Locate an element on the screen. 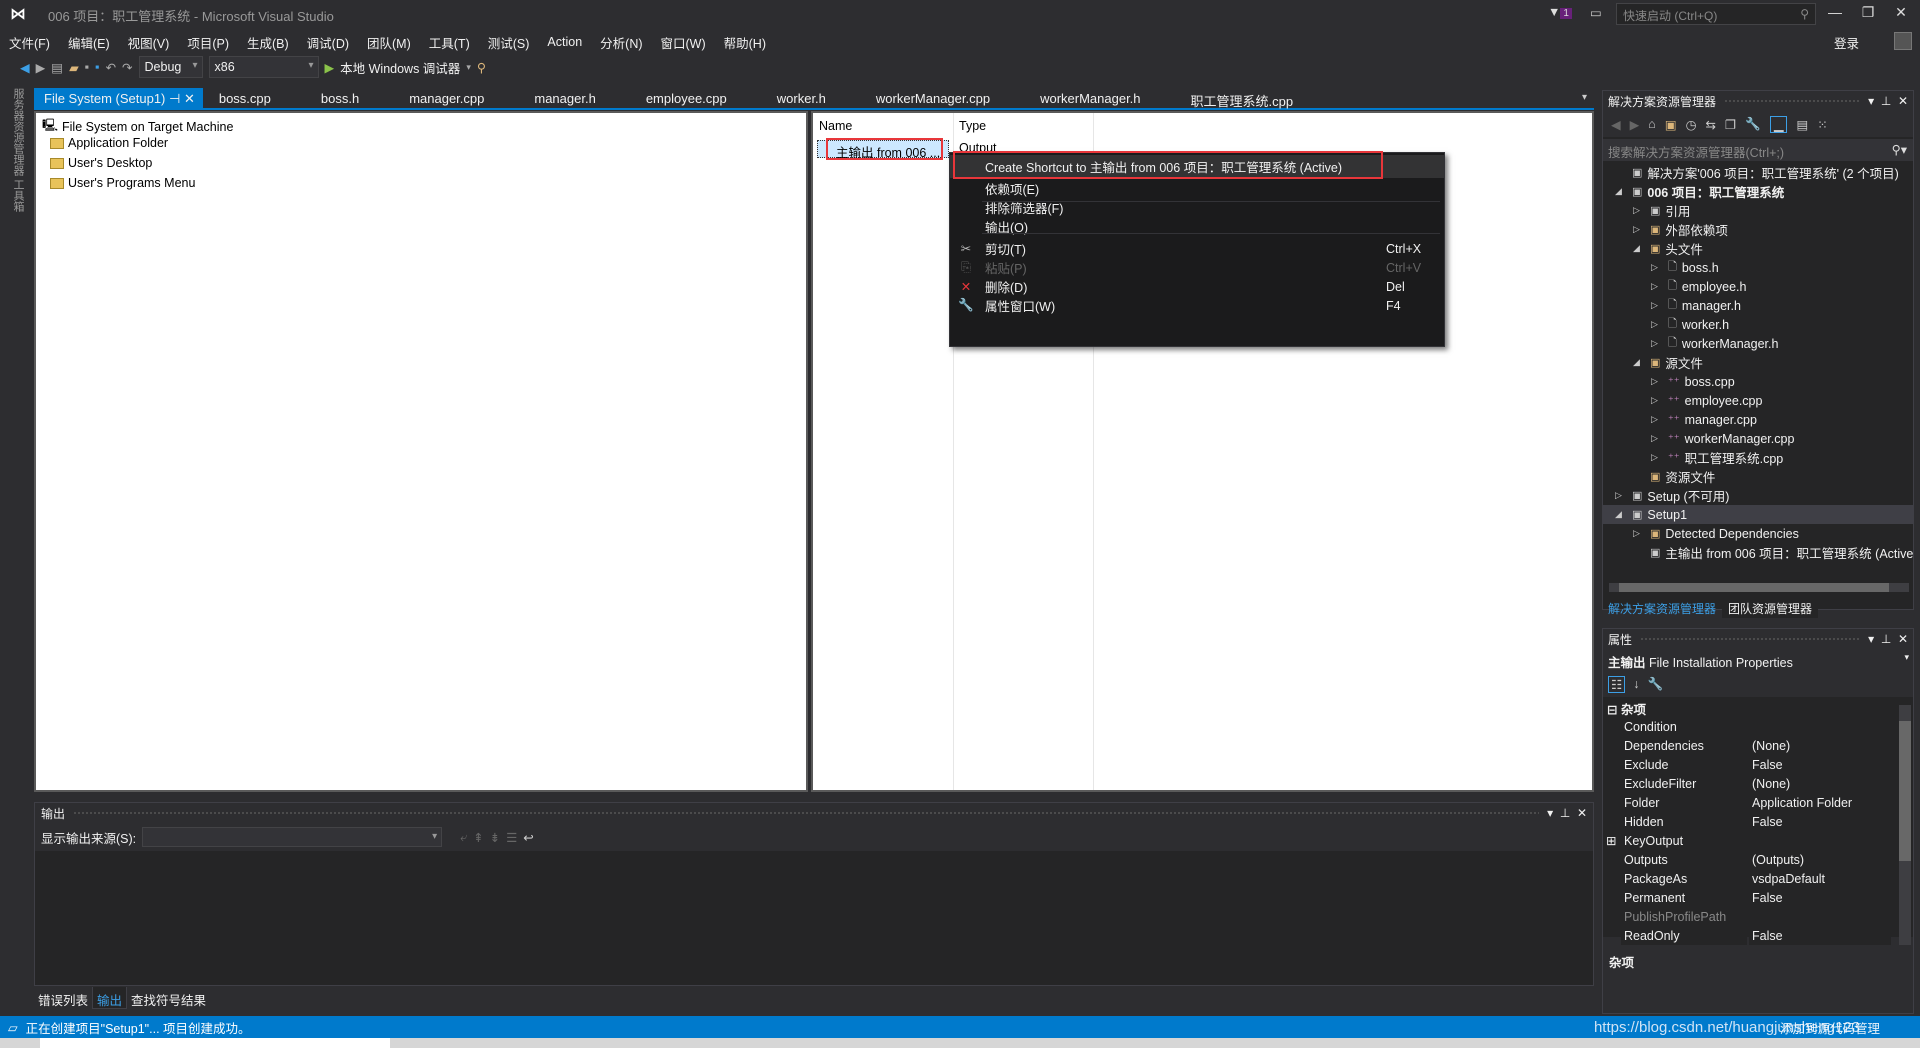 This screenshot has width=1920, height=1048. menu-item: 团队(M) is located at coordinates (389, 42).